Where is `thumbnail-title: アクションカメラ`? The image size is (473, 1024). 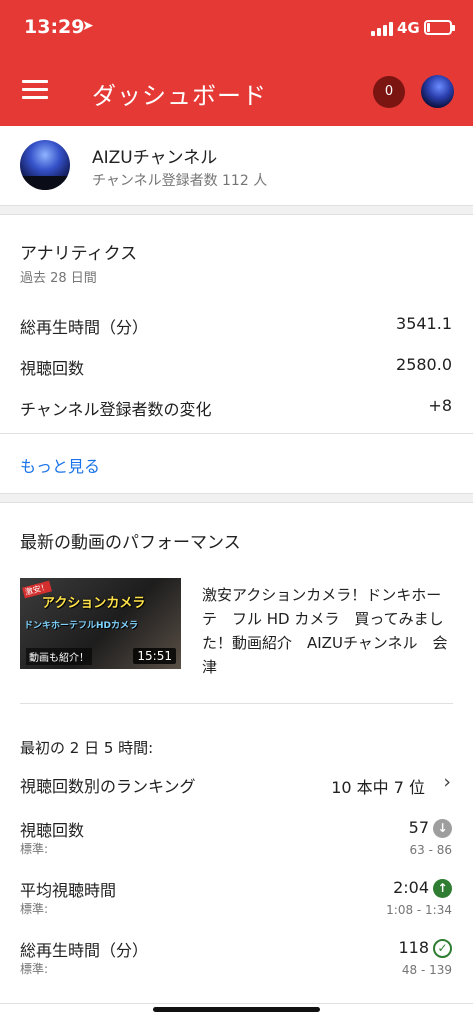
thumbnail-title: アクションカメラ is located at coordinates (94, 603).